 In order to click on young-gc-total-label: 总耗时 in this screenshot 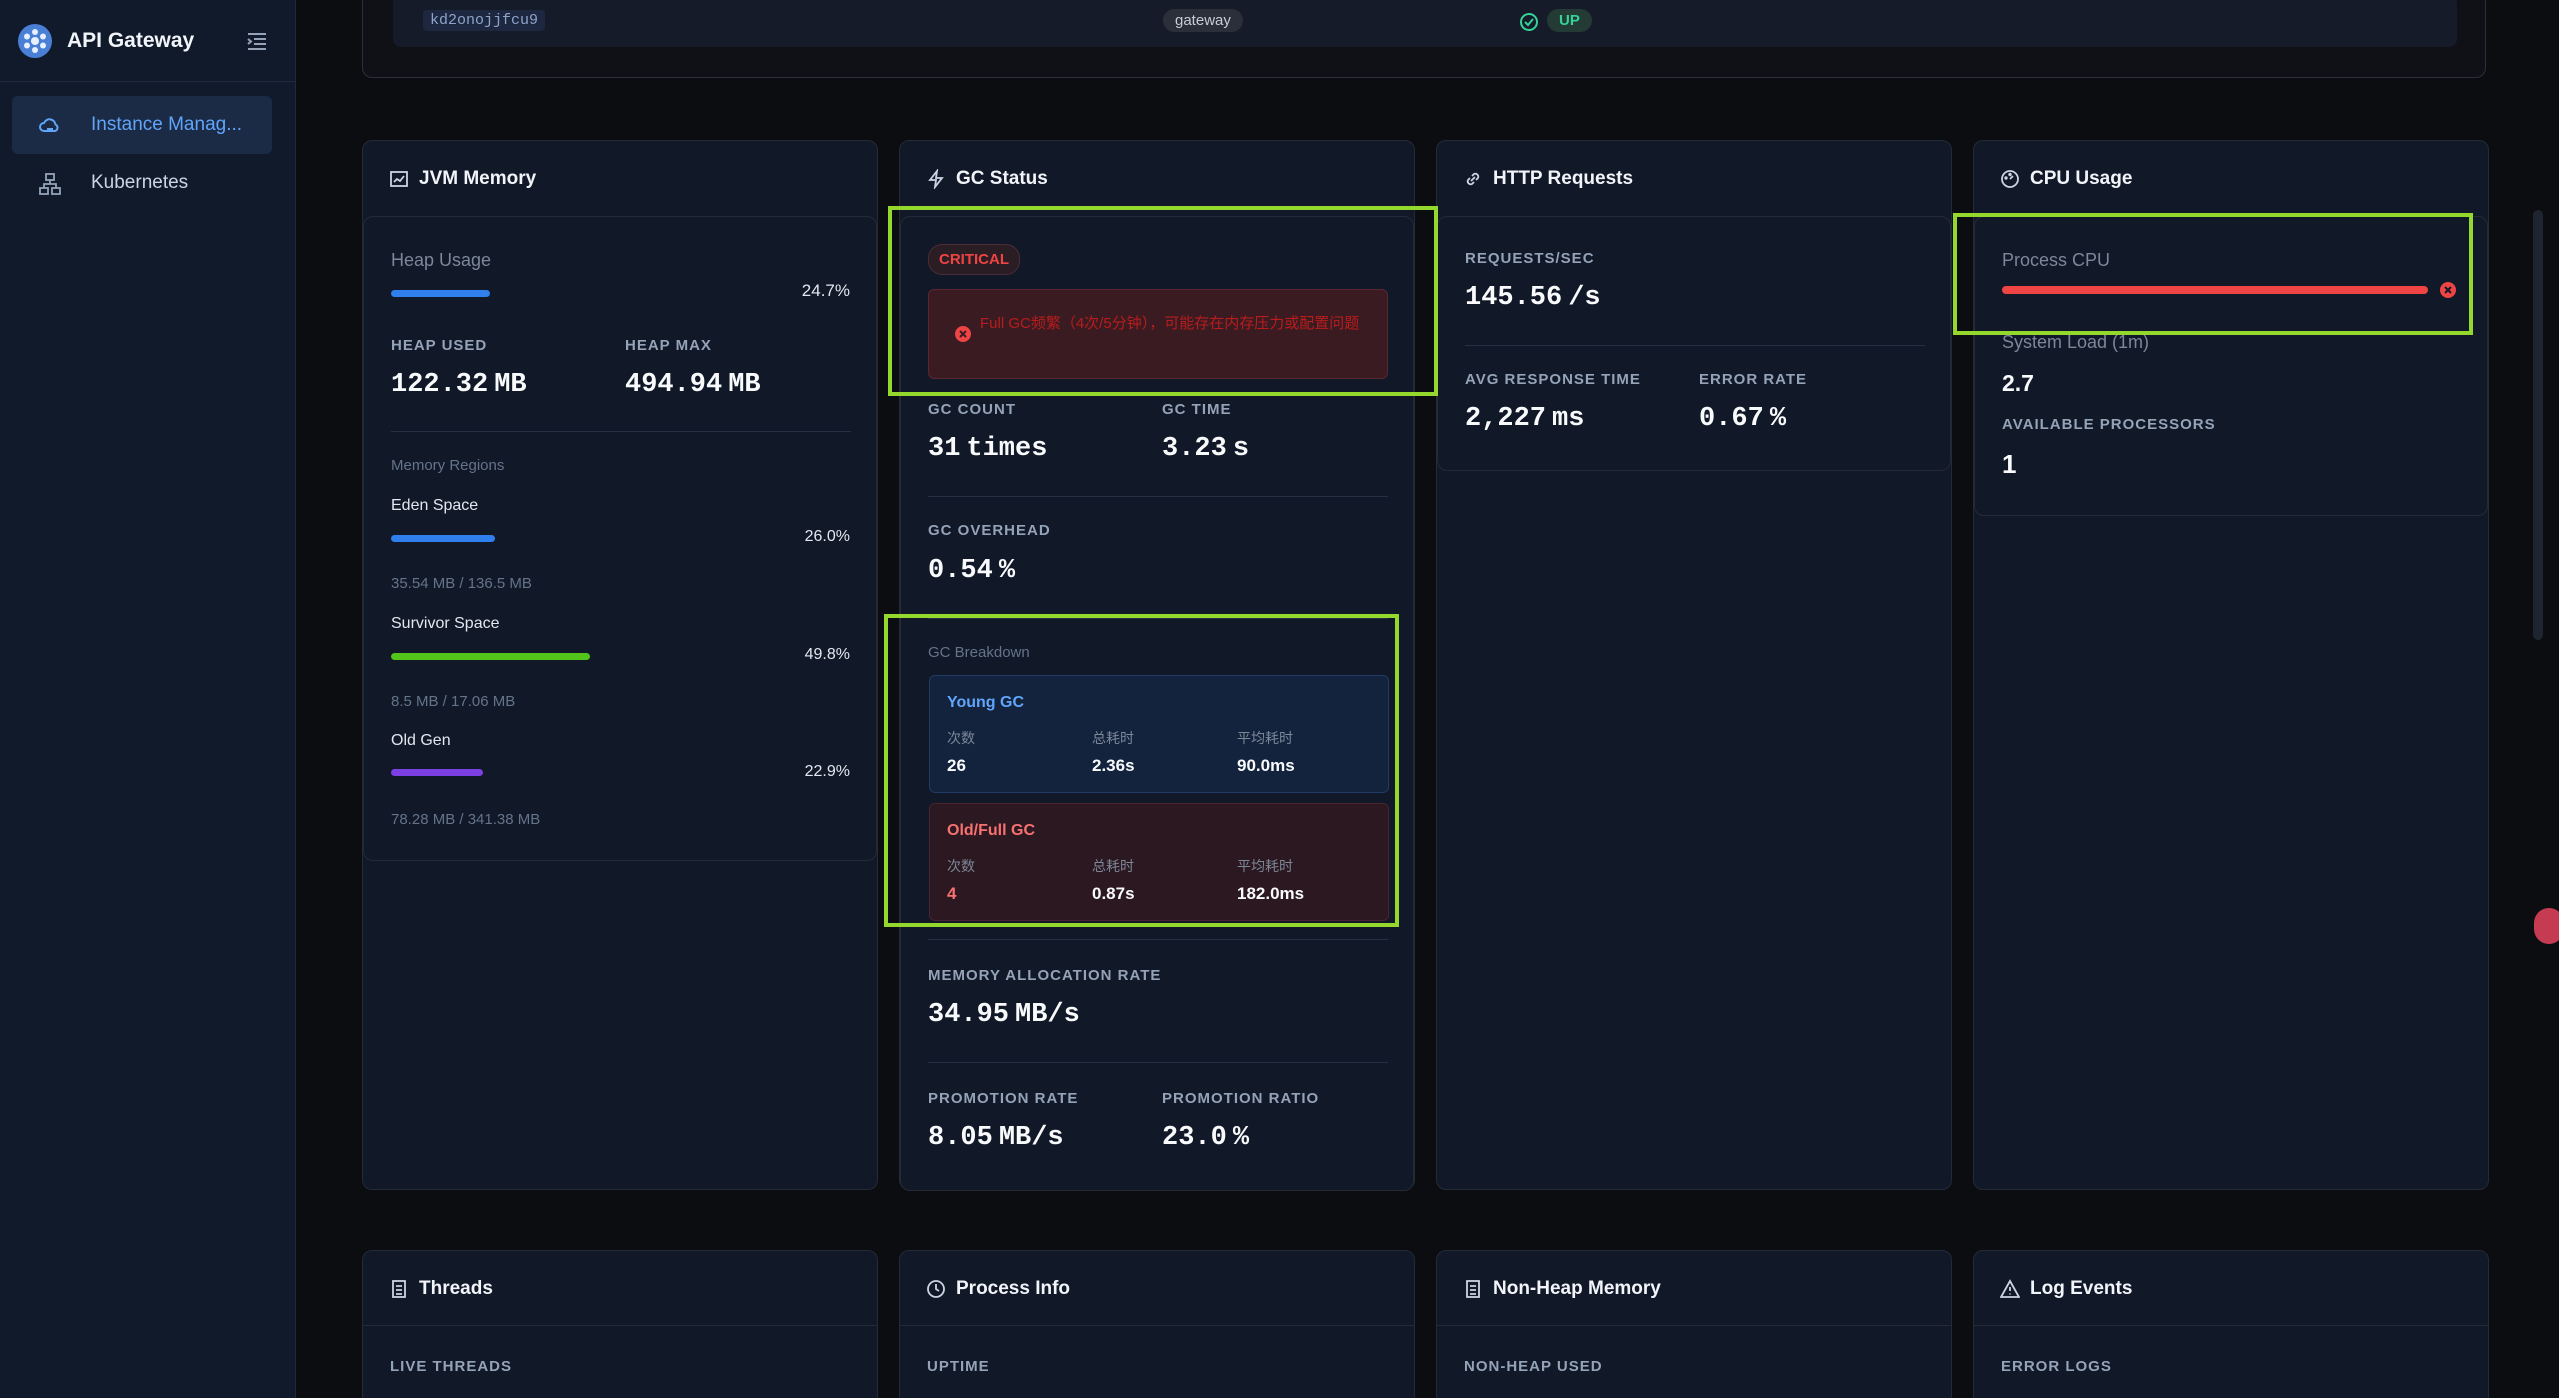, I will do `click(1113, 738)`.